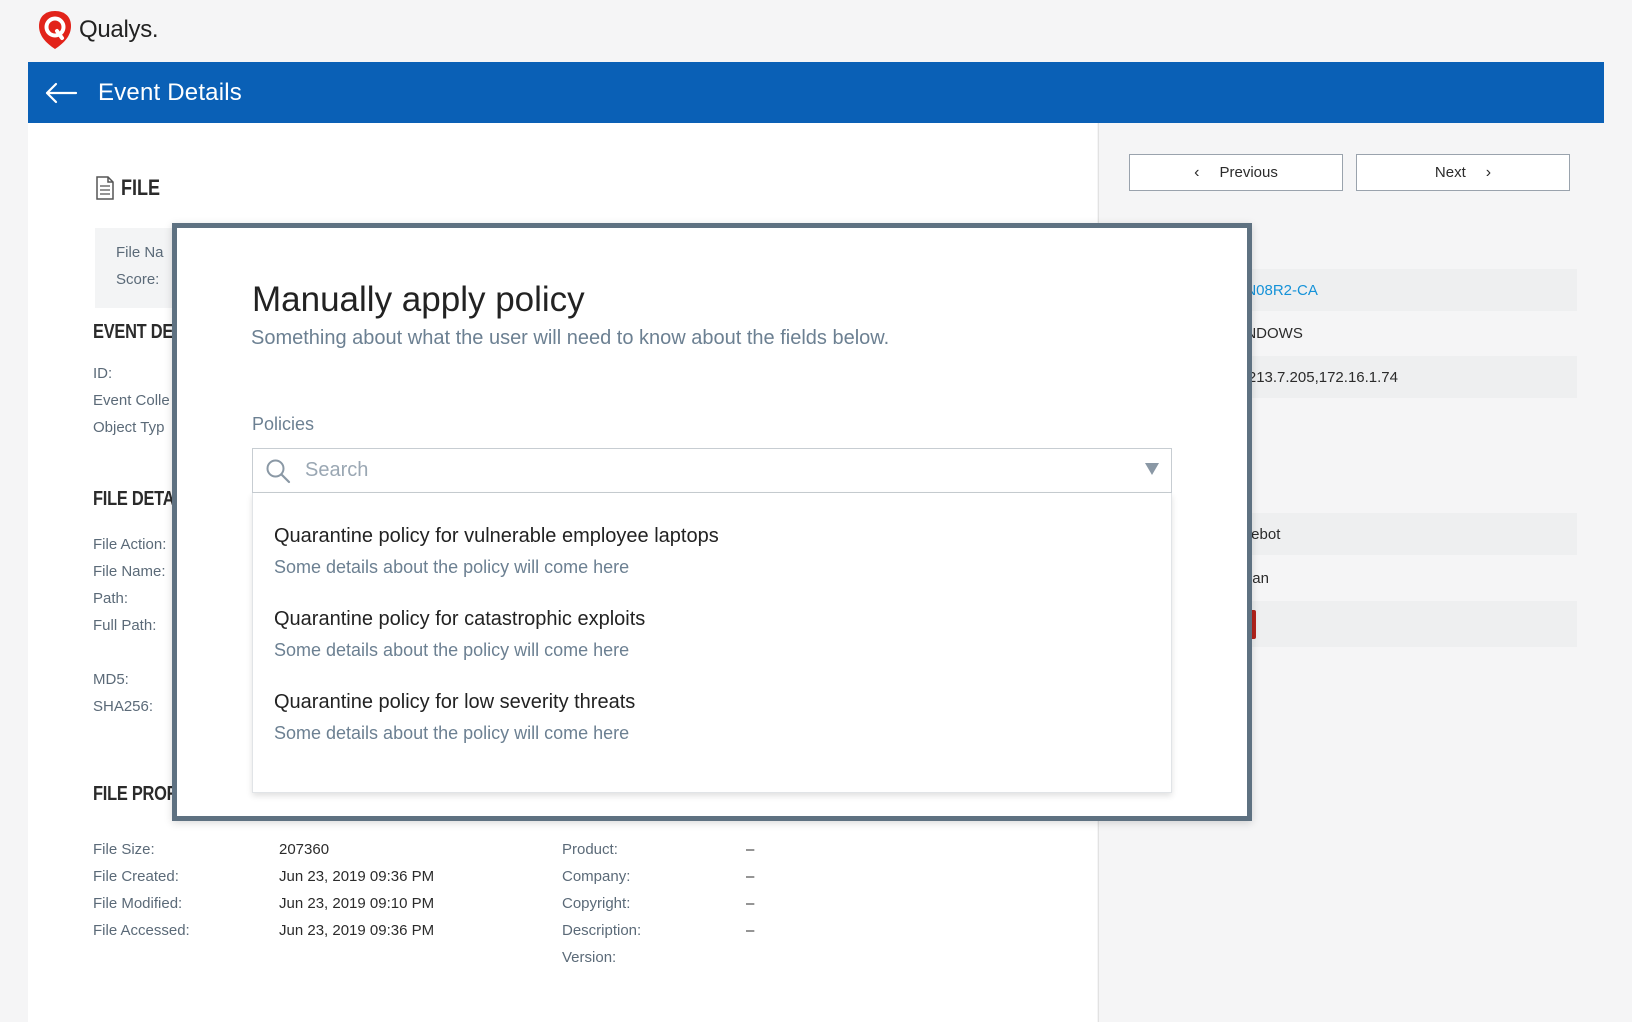 The width and height of the screenshot is (1632, 1022). Describe the element at coordinates (750, 849) in the screenshot. I see `product-value: –` at that location.